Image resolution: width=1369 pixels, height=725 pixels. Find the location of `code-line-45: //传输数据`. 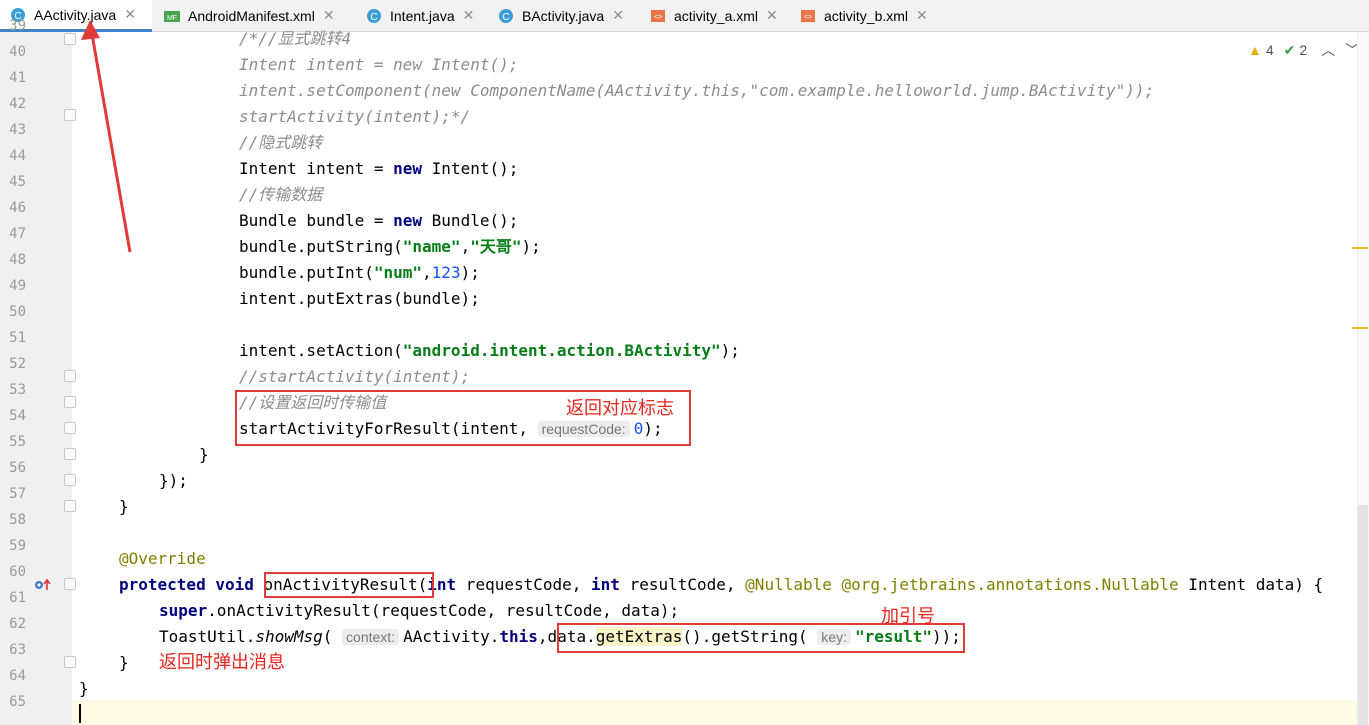

code-line-45: //传输数据 is located at coordinates (280, 195).